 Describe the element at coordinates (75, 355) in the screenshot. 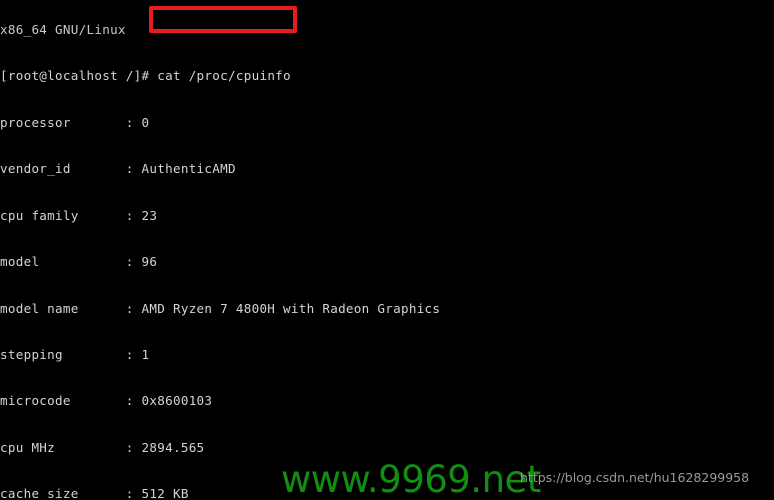

I see `output-line: stepping : 1` at that location.